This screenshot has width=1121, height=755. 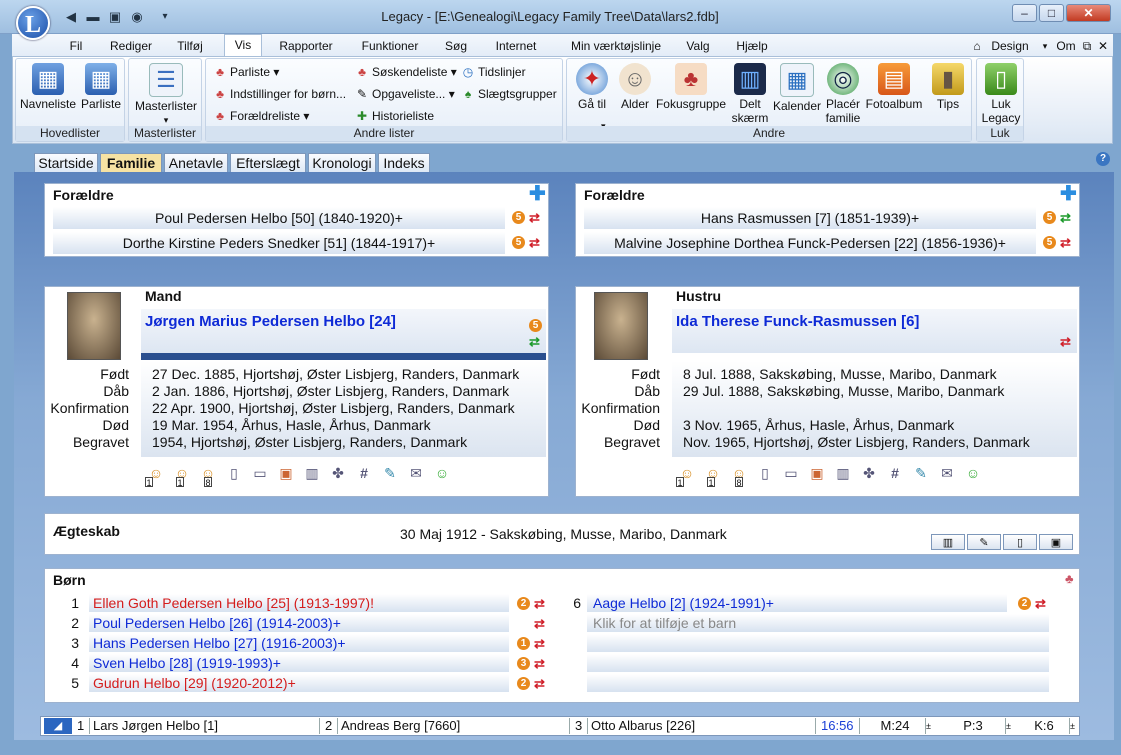 What do you see at coordinates (279, 218) in the screenshot?
I see `husband-father-row: Poul Pedersen Helbo [50] (1840-1920)+` at bounding box center [279, 218].